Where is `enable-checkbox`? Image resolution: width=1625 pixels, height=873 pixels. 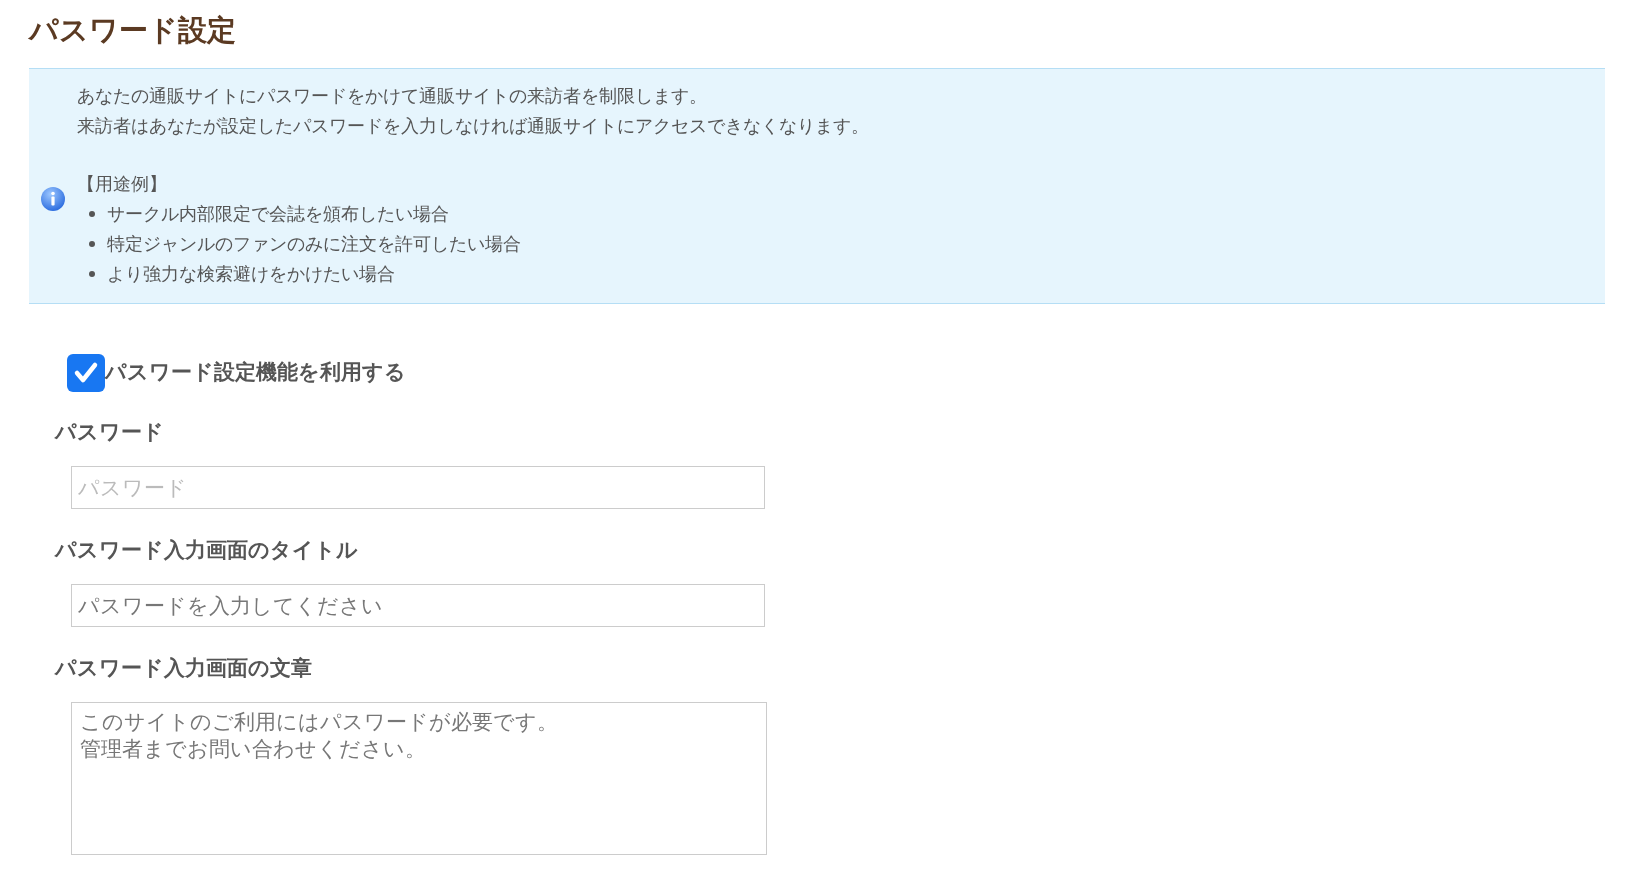 enable-checkbox is located at coordinates (86, 373).